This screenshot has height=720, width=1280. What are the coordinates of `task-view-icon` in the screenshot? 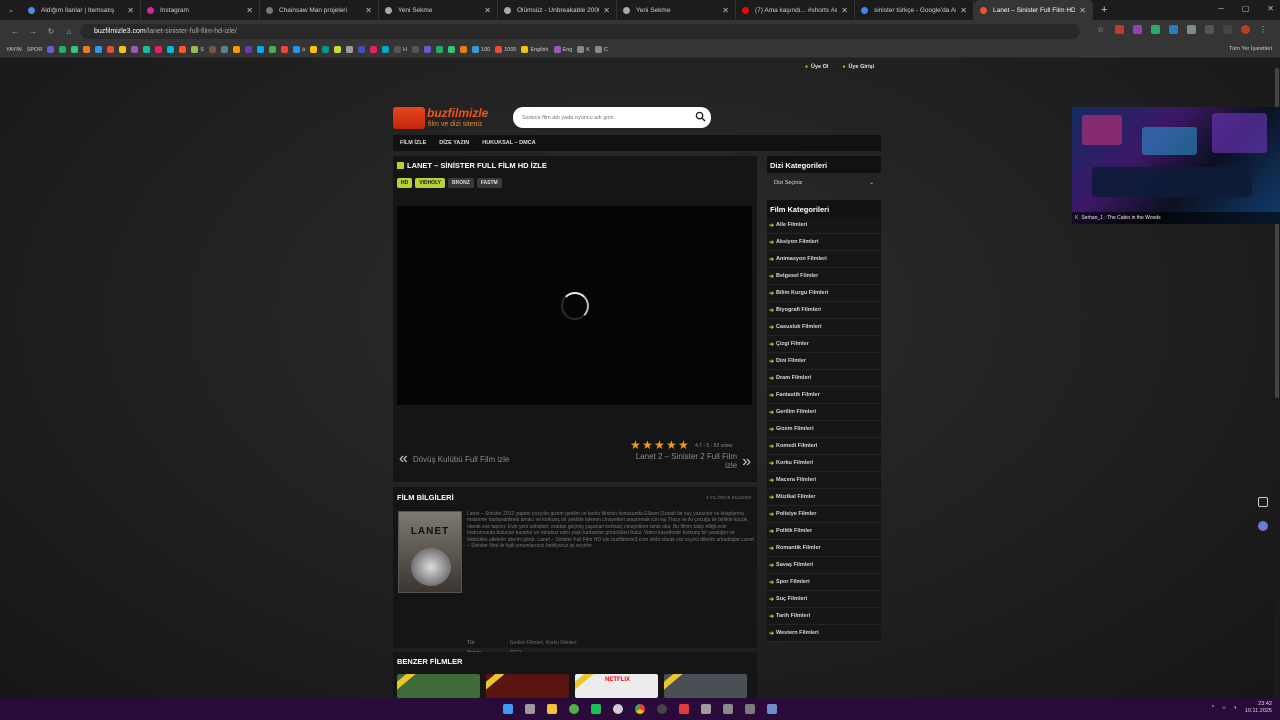 It's located at (530, 709).